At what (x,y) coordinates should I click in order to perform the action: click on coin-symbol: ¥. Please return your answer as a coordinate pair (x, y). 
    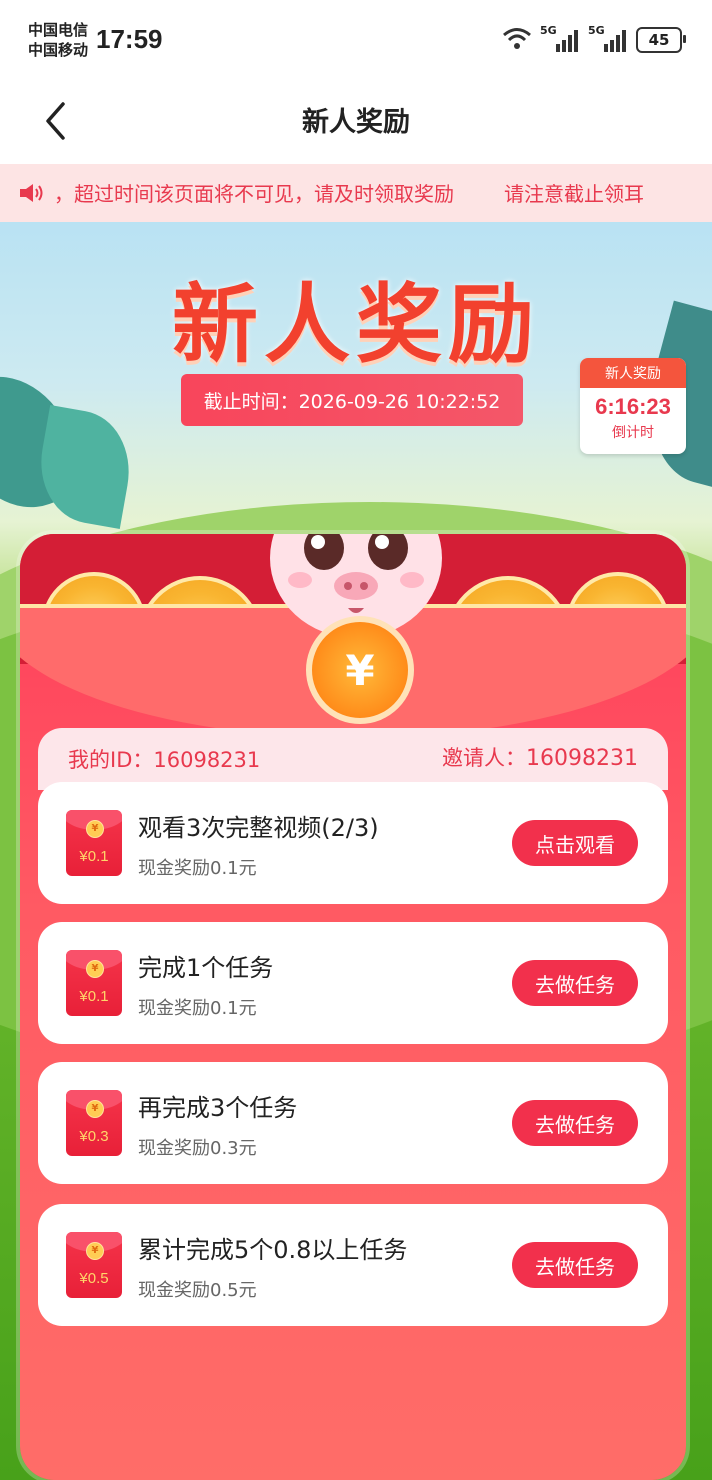
    Looking at the image, I should click on (360, 670).